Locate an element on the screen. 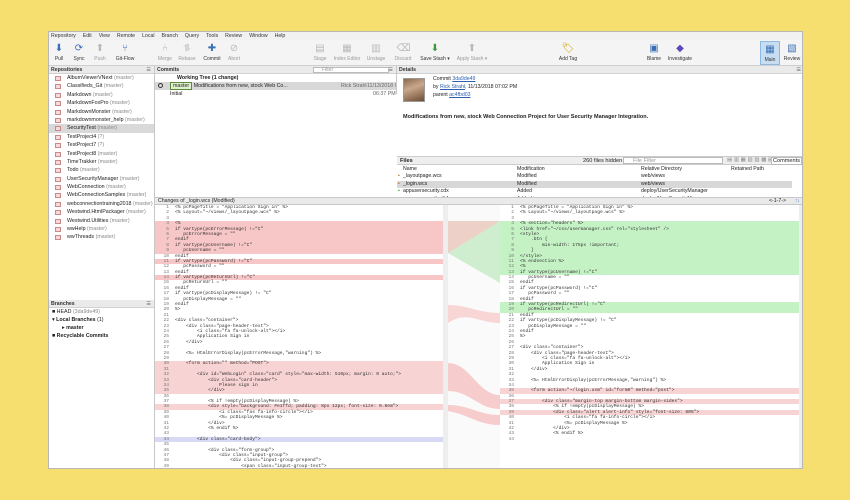 This screenshot has height=500, width=850. column-modification: Modification is located at coordinates (531, 169).